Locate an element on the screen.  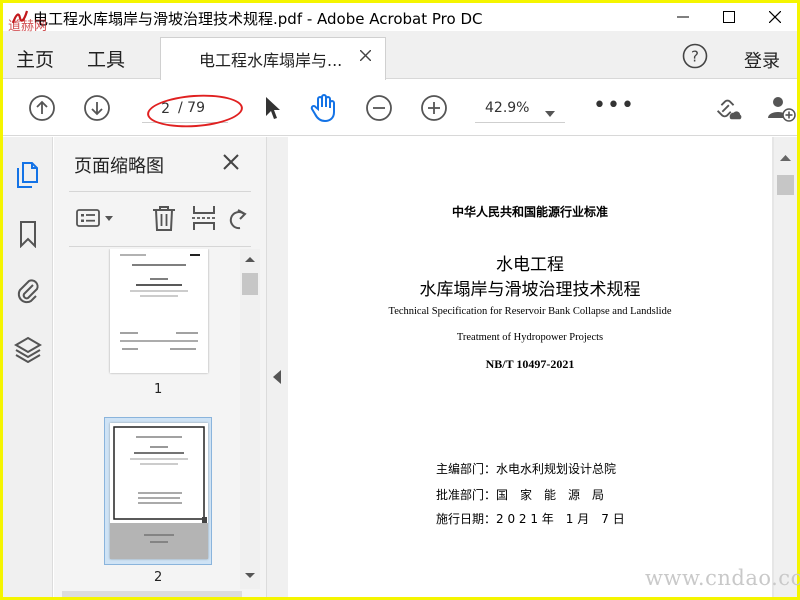
doc-effective-date: 施行日期：2 0 2 1 年 1 月 7 日 is located at coordinates (530, 519).